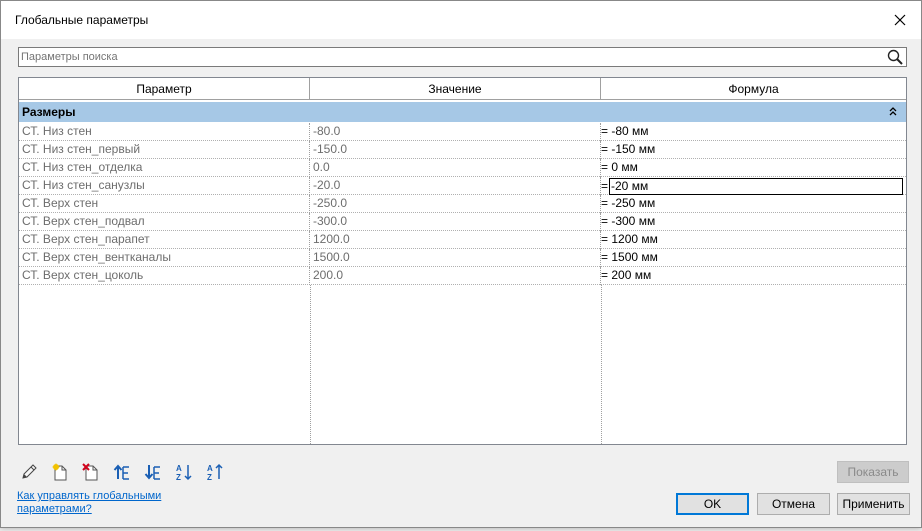  I want to click on table-row: СТ. Верх стен_цоколь 200.0 = 200 мм, so click(462, 276).